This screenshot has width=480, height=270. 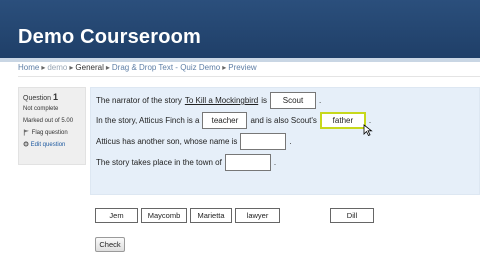 I want to click on line1-text: The narrator of the story, so click(x=139, y=100).